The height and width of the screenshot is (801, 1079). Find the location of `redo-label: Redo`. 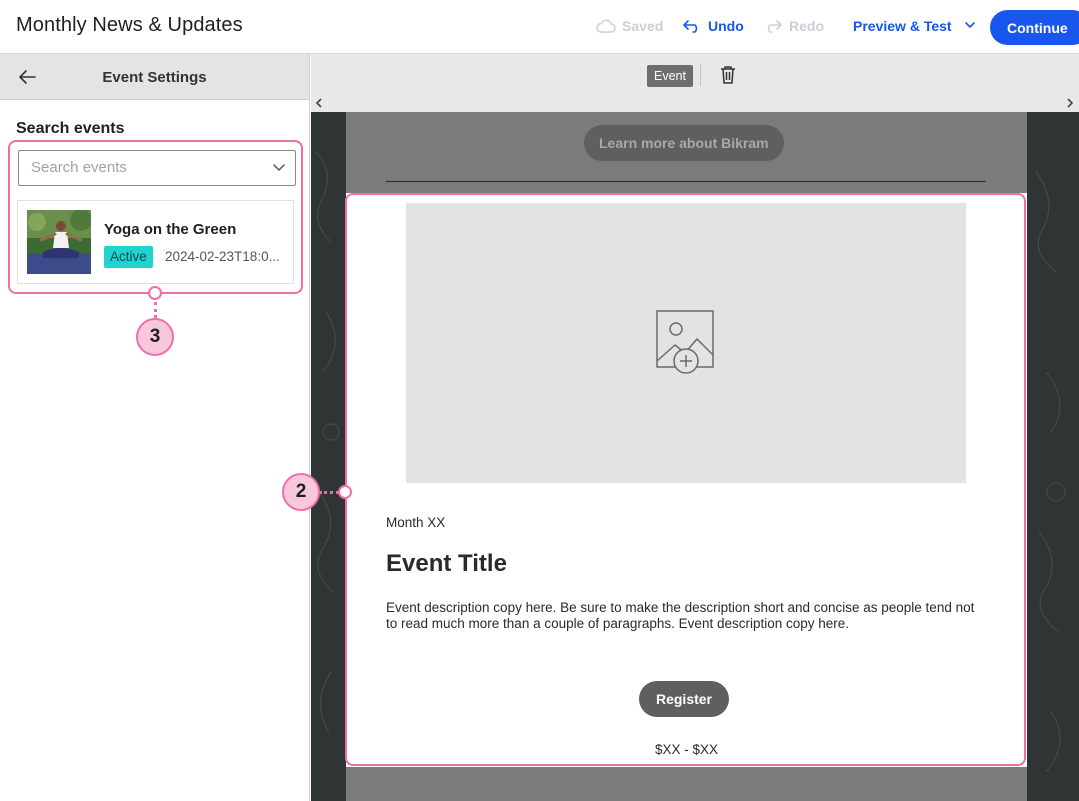

redo-label: Redo is located at coordinates (806, 26).